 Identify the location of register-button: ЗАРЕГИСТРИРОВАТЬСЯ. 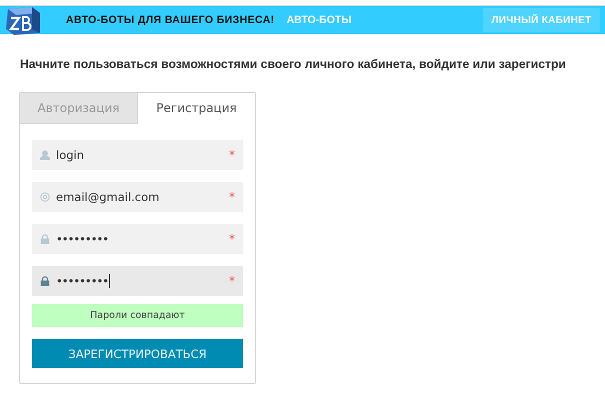
(137, 353).